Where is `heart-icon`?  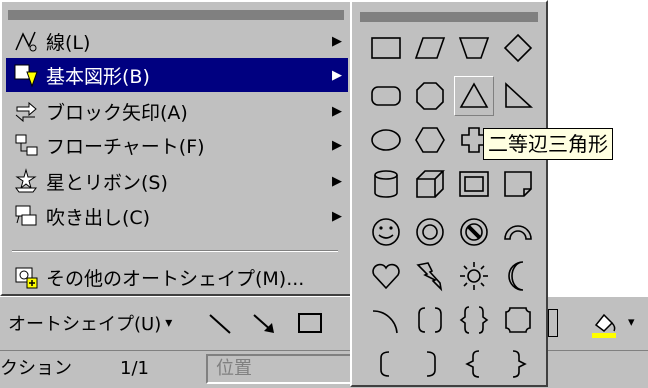
heart-icon is located at coordinates (386, 276).